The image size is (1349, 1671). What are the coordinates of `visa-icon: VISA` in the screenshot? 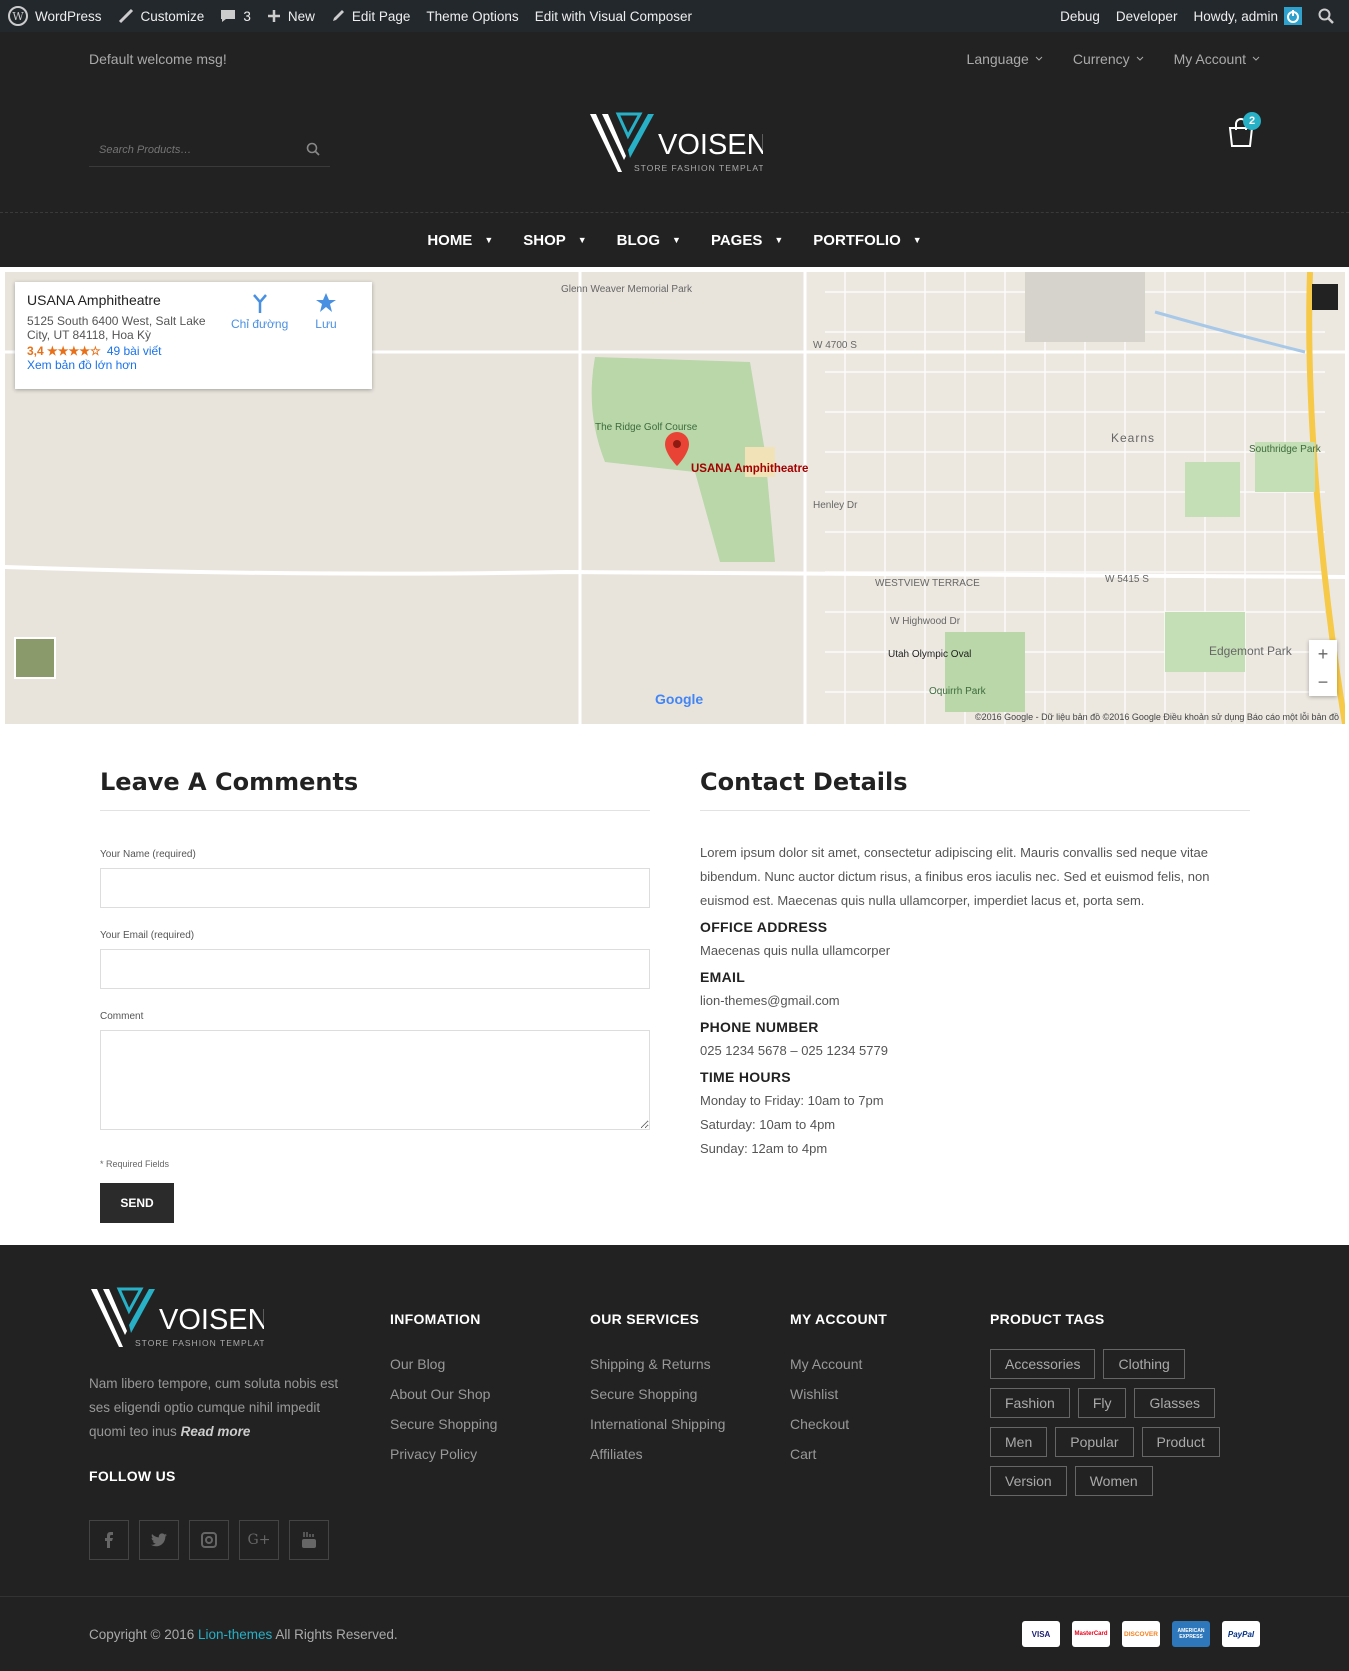 It's located at (1041, 1634).